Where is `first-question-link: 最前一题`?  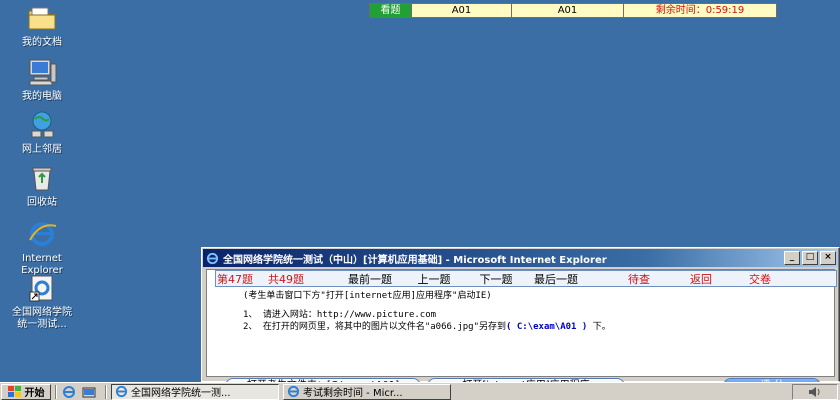
first-question-link: 最前一题 is located at coordinates (370, 279).